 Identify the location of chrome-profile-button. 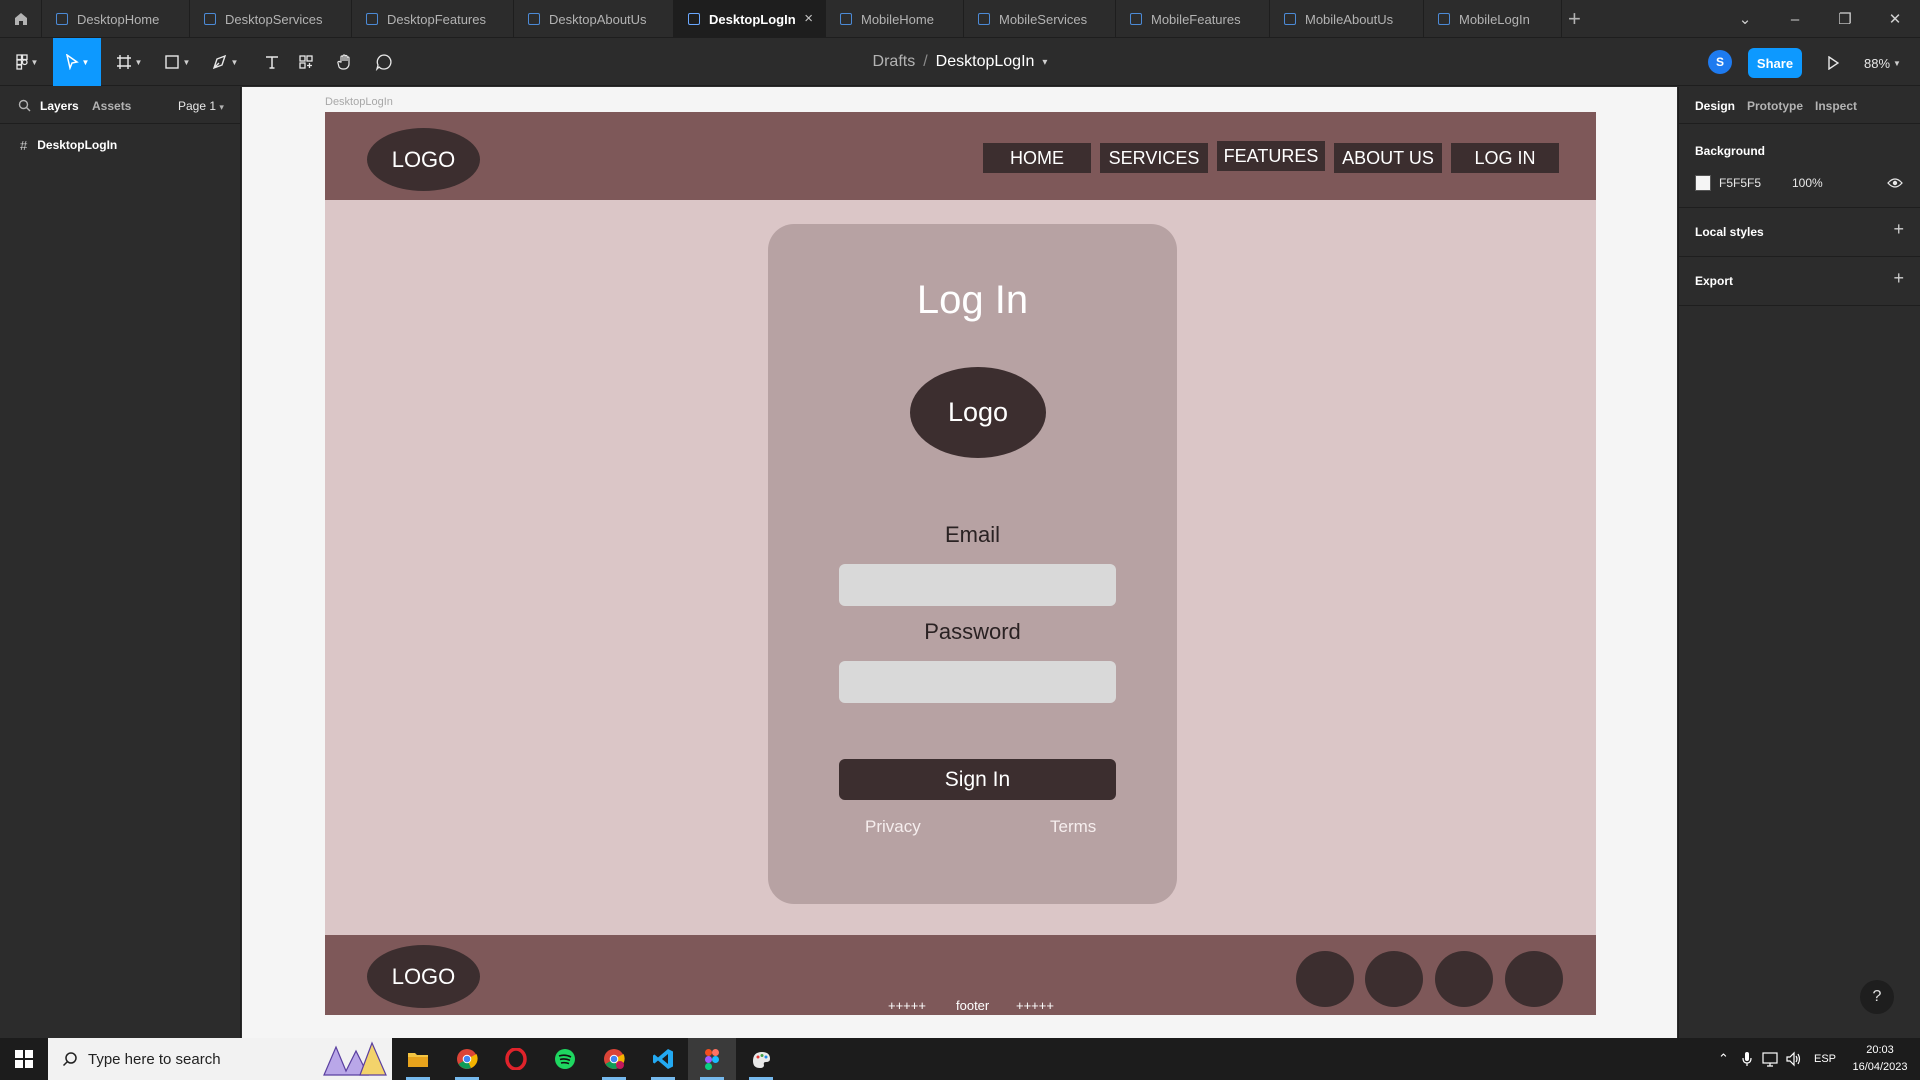
(614, 1059).